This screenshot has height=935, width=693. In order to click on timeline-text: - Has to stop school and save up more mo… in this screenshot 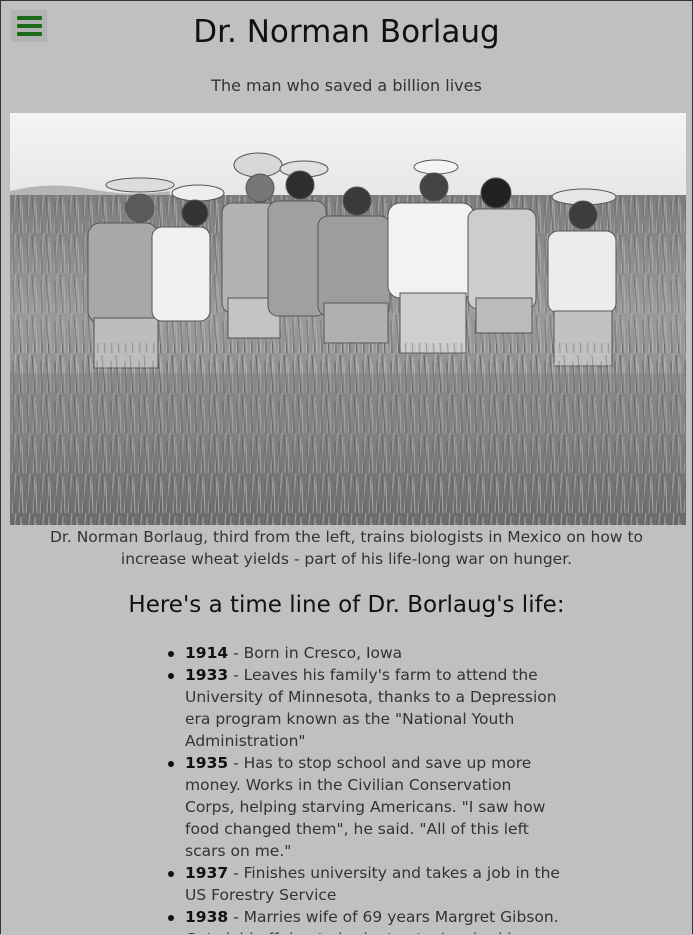, I will do `click(365, 807)`.